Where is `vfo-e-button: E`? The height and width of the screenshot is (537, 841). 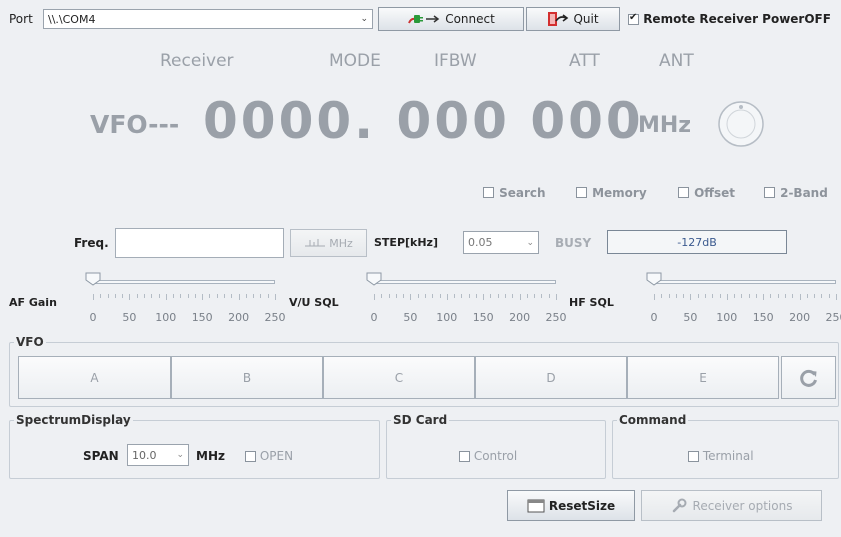 vfo-e-button: E is located at coordinates (703, 377).